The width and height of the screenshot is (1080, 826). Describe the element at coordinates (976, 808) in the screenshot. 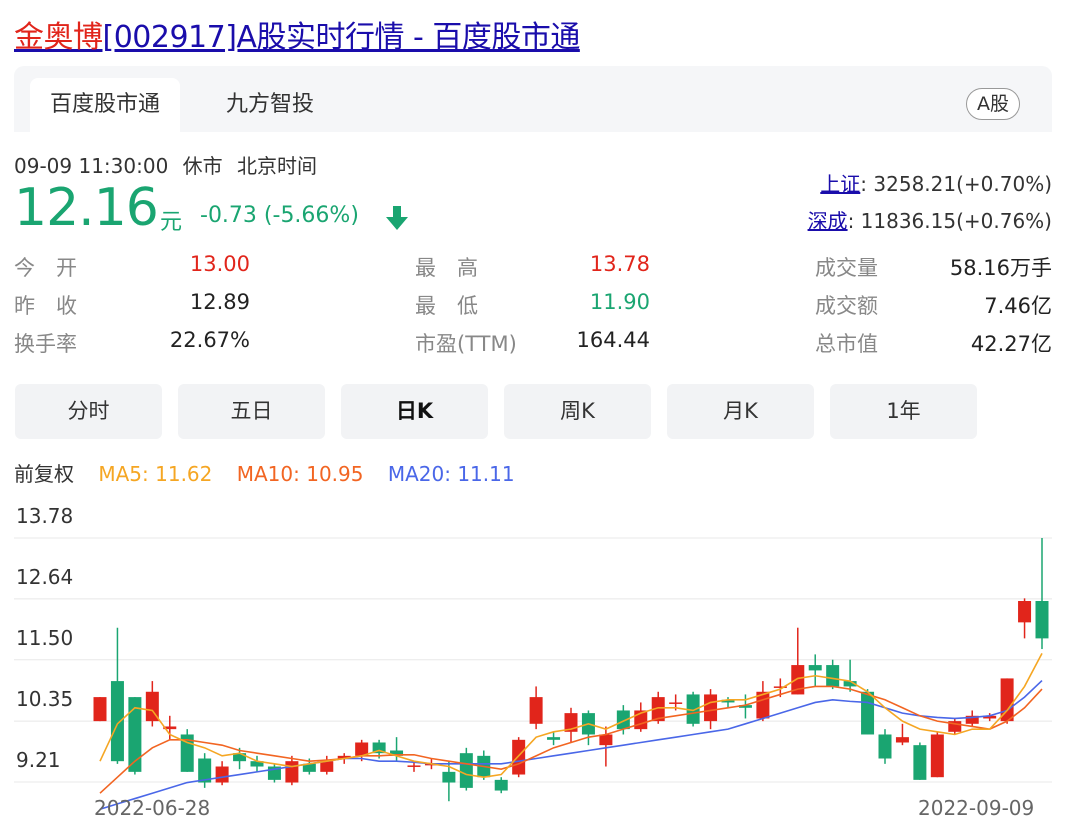

I see `x-label-end: 2022-09-09` at that location.